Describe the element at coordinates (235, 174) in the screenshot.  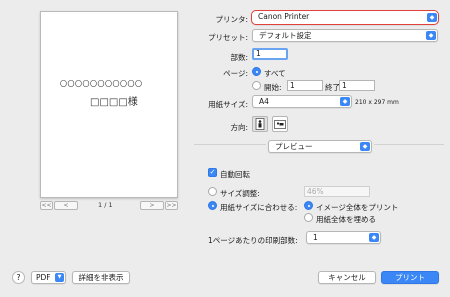
I see `auto-rotate-label: 自動回転` at that location.